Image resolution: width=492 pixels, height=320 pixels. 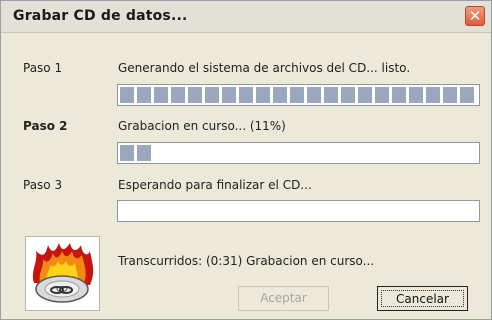 What do you see at coordinates (43, 185) in the screenshot?
I see `step-3-label: Paso 3` at bounding box center [43, 185].